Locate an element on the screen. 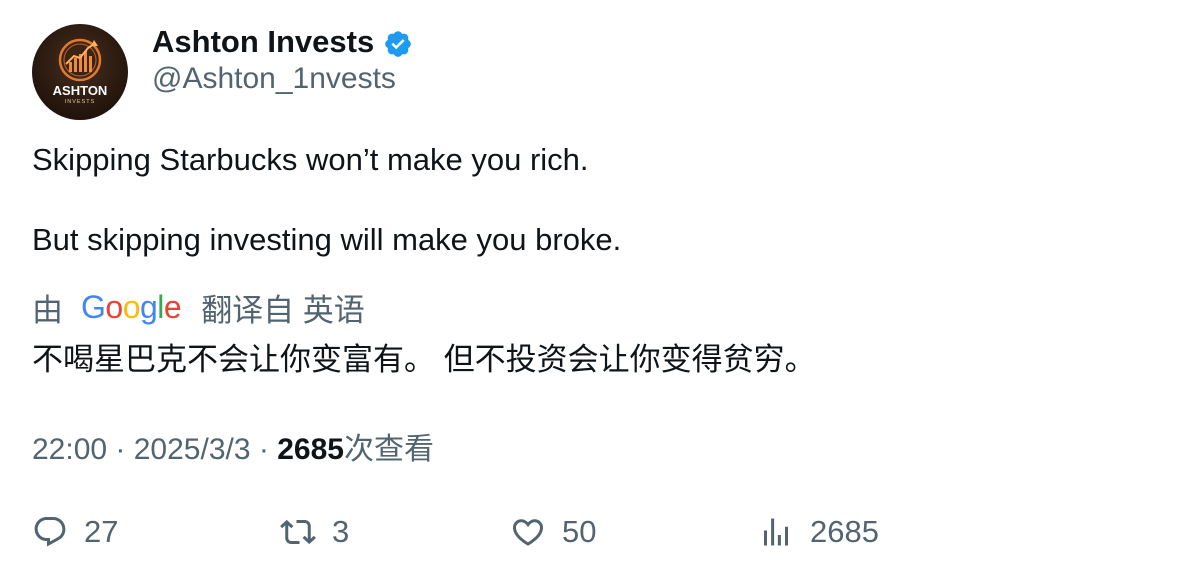 The width and height of the screenshot is (1196, 578). reply-icon is located at coordinates (50, 532).